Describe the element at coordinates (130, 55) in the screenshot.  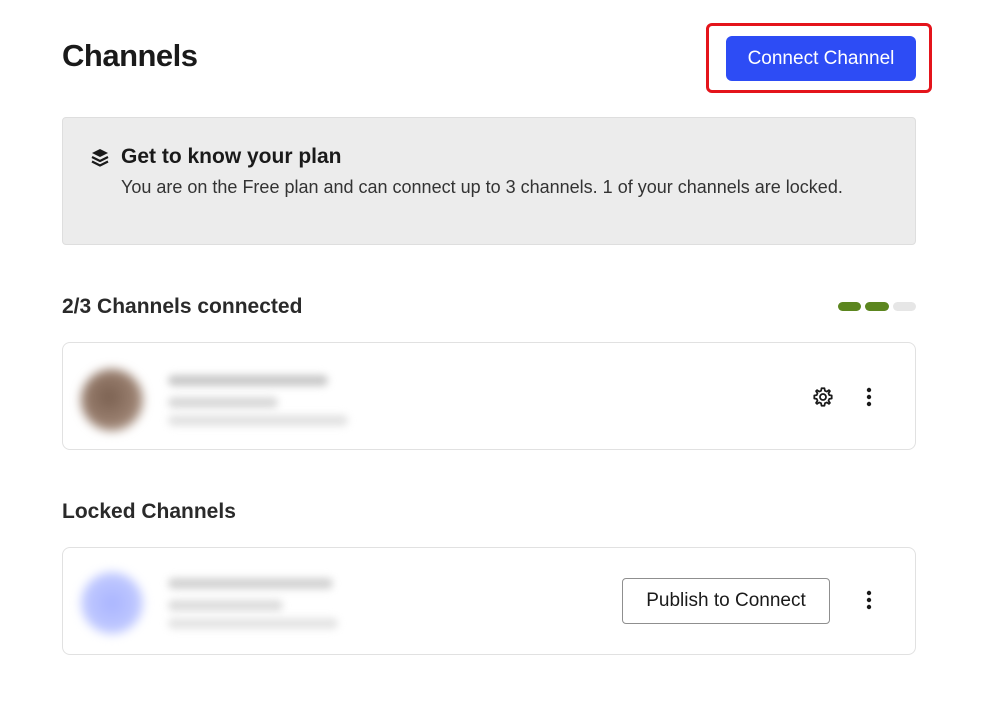
I see `page-title: Channels` at that location.